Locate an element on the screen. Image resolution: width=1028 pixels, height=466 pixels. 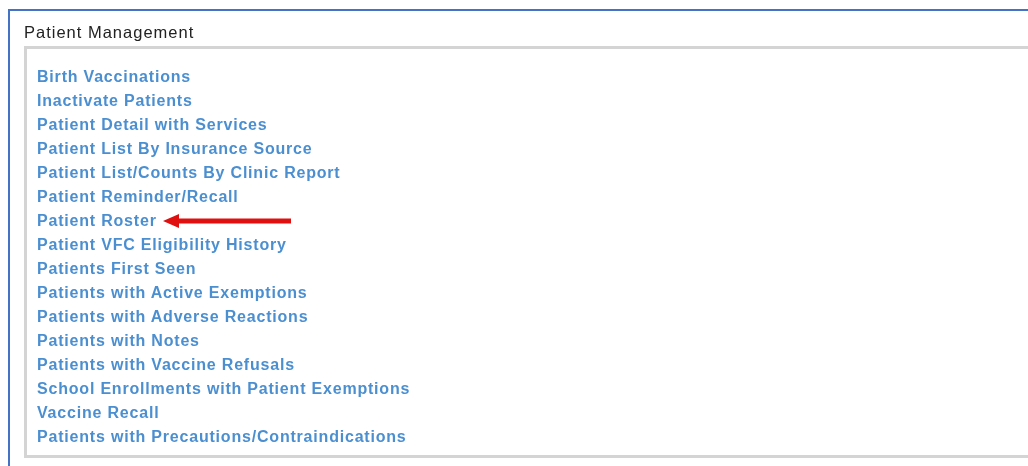
report-link: Patients with Active Exemptions is located at coordinates (172, 293).